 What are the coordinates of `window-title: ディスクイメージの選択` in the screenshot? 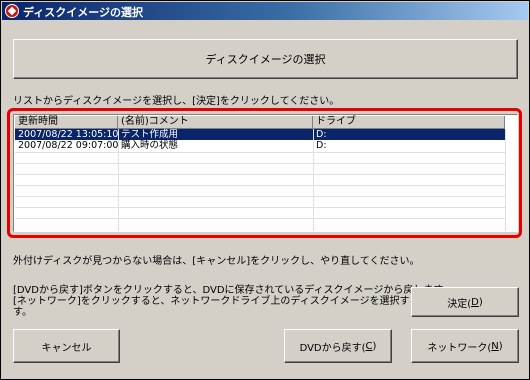 It's located at (83, 12).